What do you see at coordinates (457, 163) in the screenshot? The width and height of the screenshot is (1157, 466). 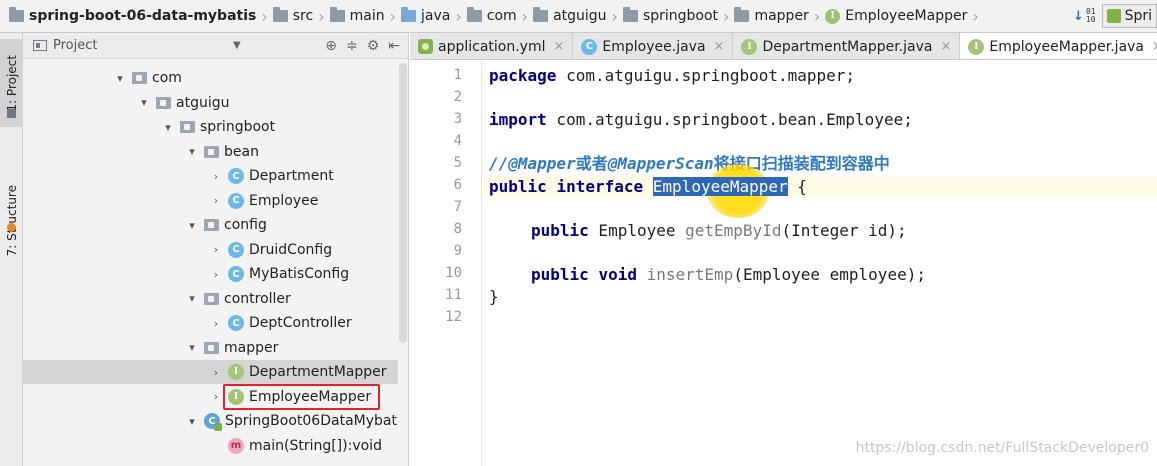 I see `line-number: 5` at bounding box center [457, 163].